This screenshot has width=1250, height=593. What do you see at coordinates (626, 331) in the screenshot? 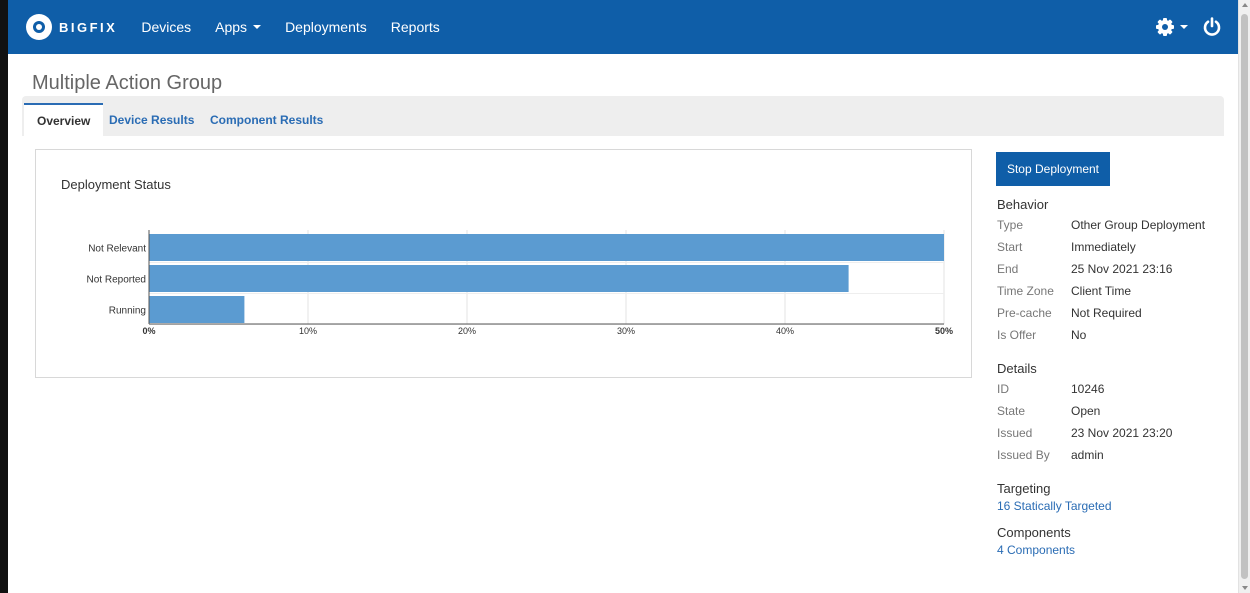
I see `tick-label: 30%` at bounding box center [626, 331].